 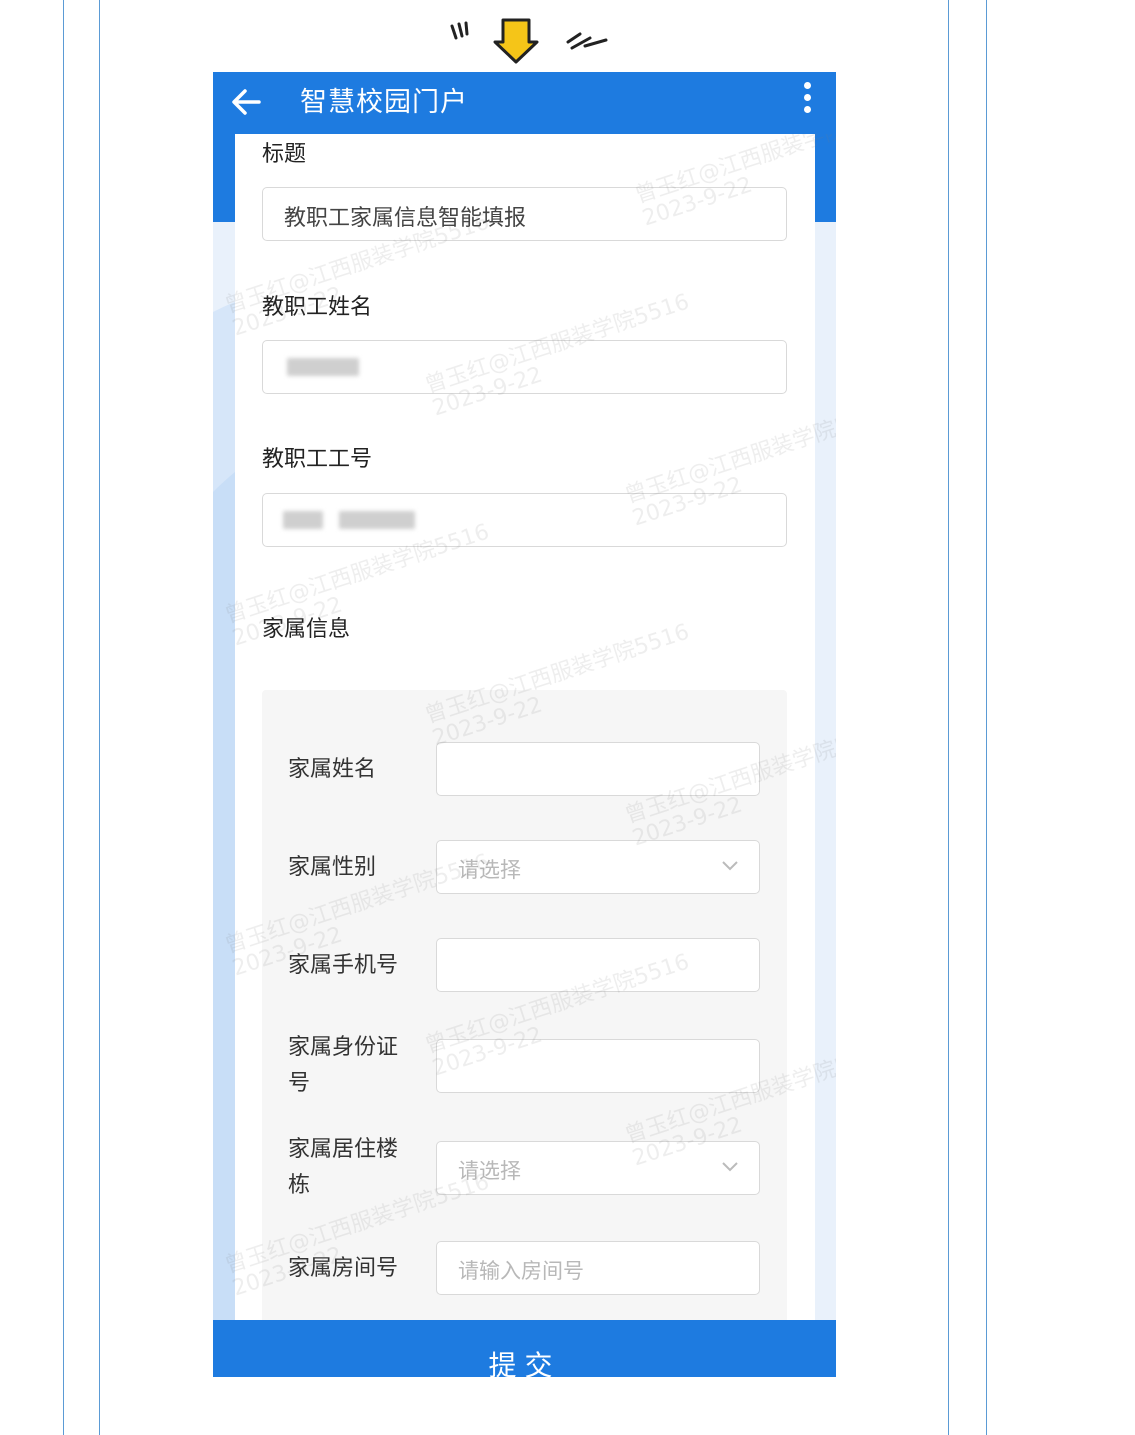 I want to click on left-outer-border, so click(x=63, y=717).